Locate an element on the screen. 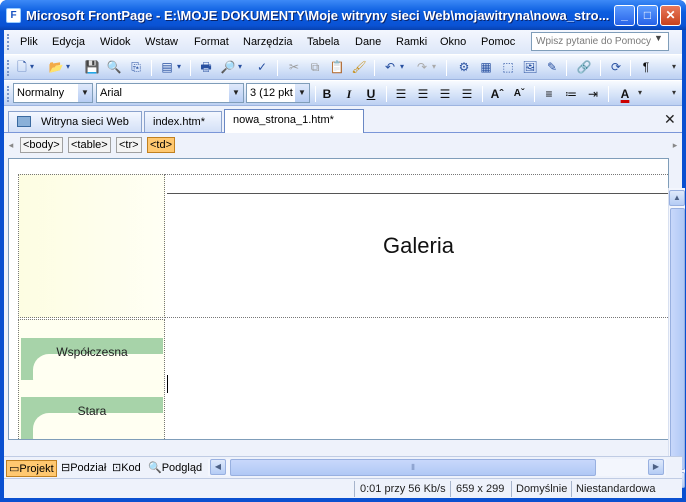  font-color-button: A is located at coordinates (625, 94).